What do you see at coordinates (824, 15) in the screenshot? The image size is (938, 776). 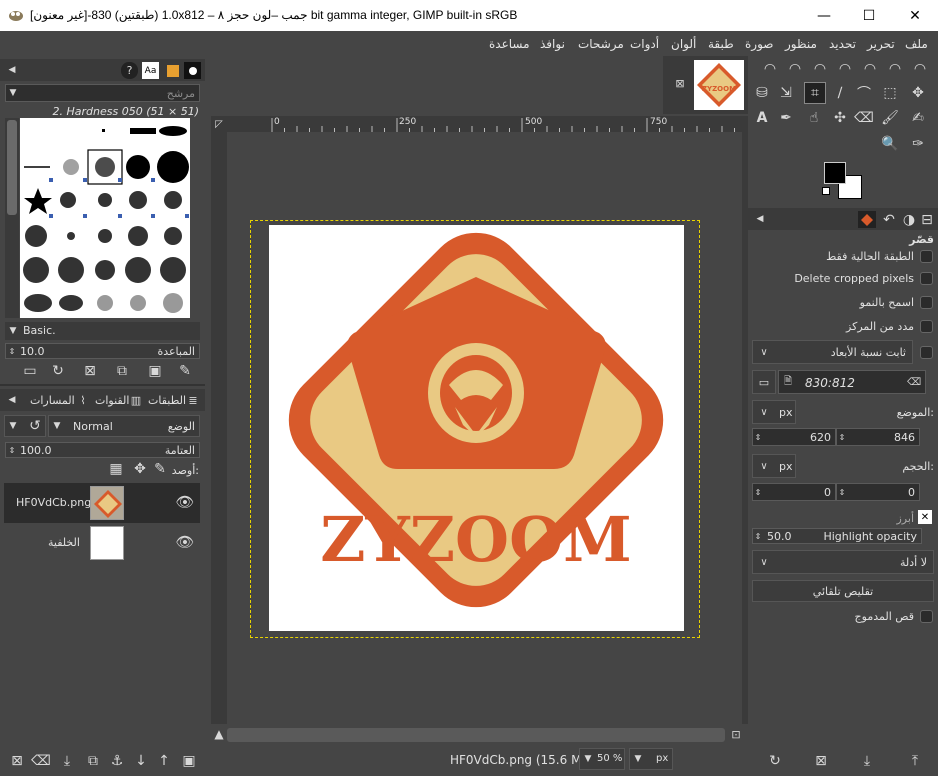 I see `minimize-button: —` at bounding box center [824, 15].